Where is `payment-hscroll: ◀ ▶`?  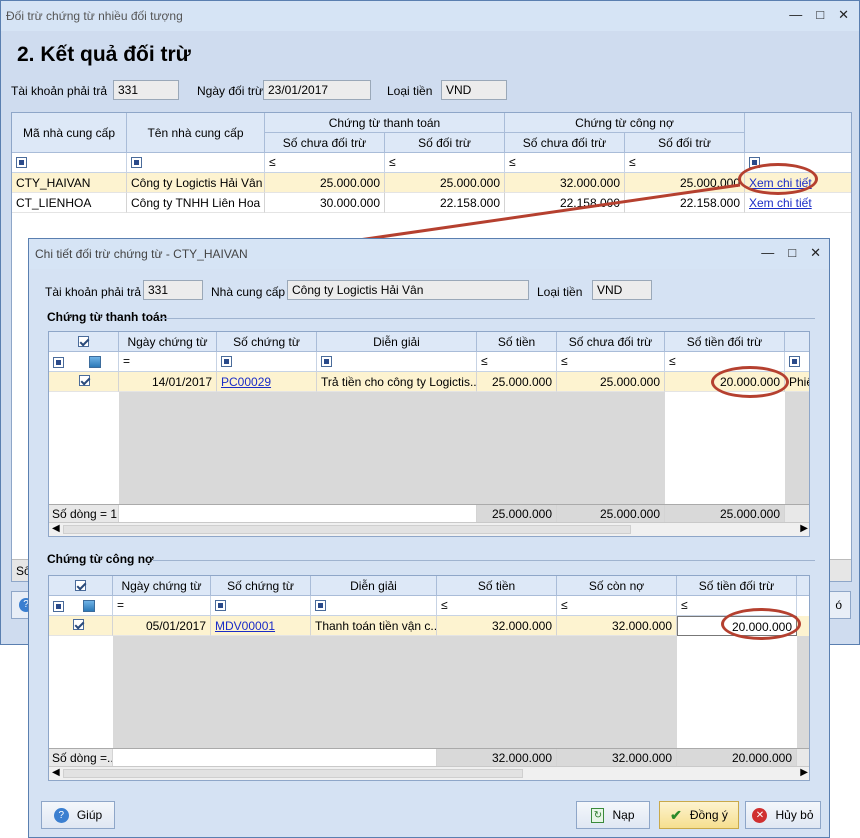
payment-hscroll: ◀ ▶ is located at coordinates (429, 529).